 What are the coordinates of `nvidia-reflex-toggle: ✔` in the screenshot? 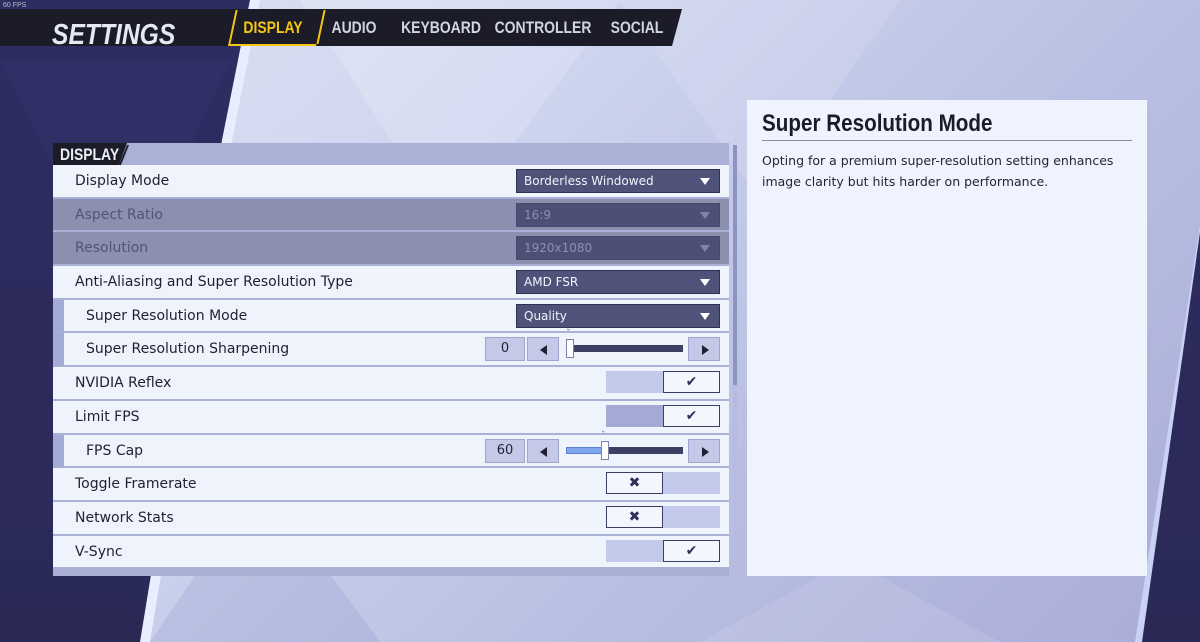 It's located at (663, 382).